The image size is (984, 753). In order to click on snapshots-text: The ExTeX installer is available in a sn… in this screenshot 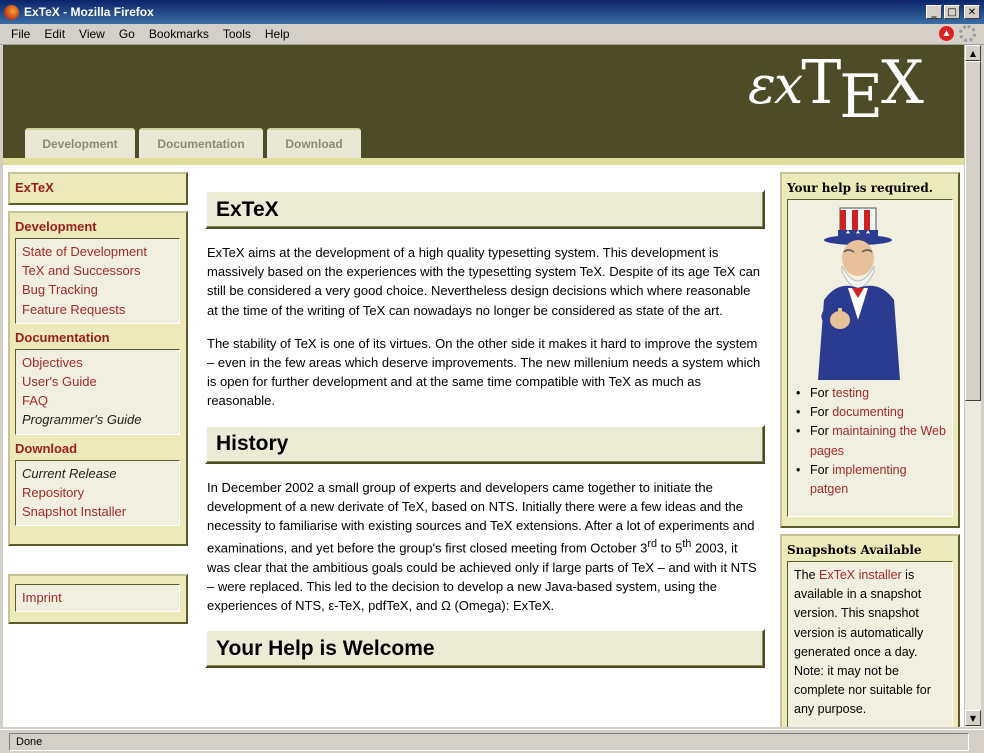, I will do `click(862, 642)`.